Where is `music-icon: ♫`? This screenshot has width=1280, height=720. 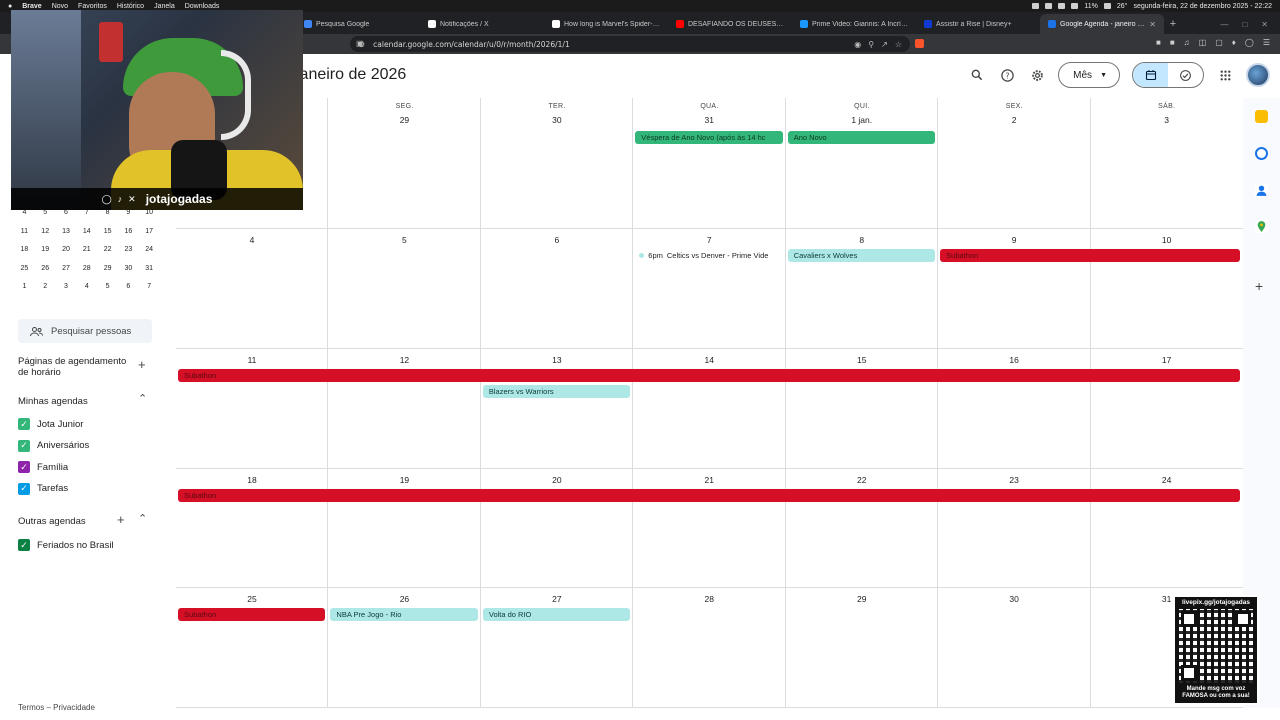
music-icon: ♫ is located at coordinates (1187, 42).